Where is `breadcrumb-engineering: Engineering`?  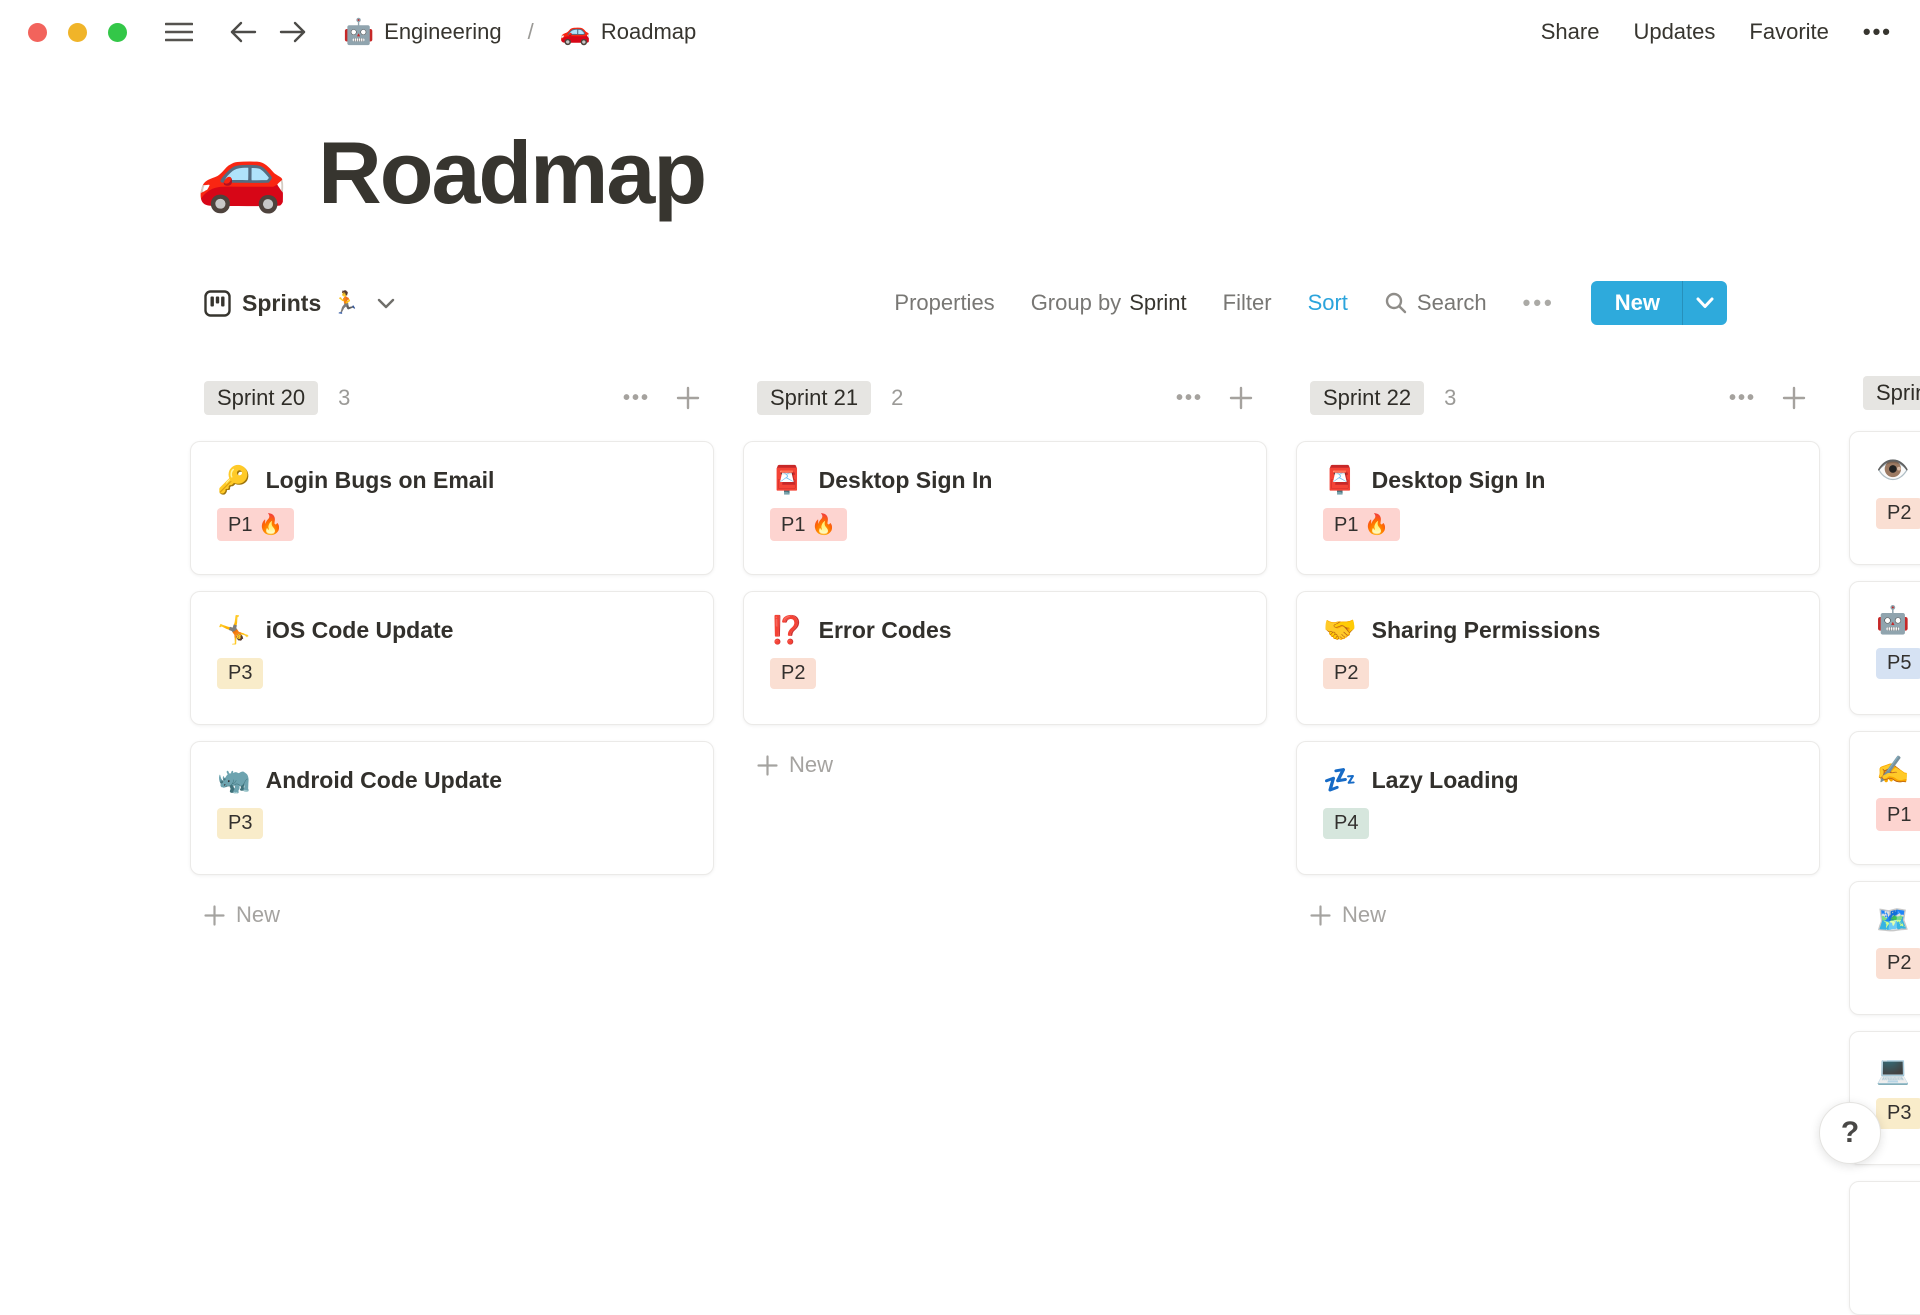
breadcrumb-engineering: Engineering is located at coordinates (442, 32).